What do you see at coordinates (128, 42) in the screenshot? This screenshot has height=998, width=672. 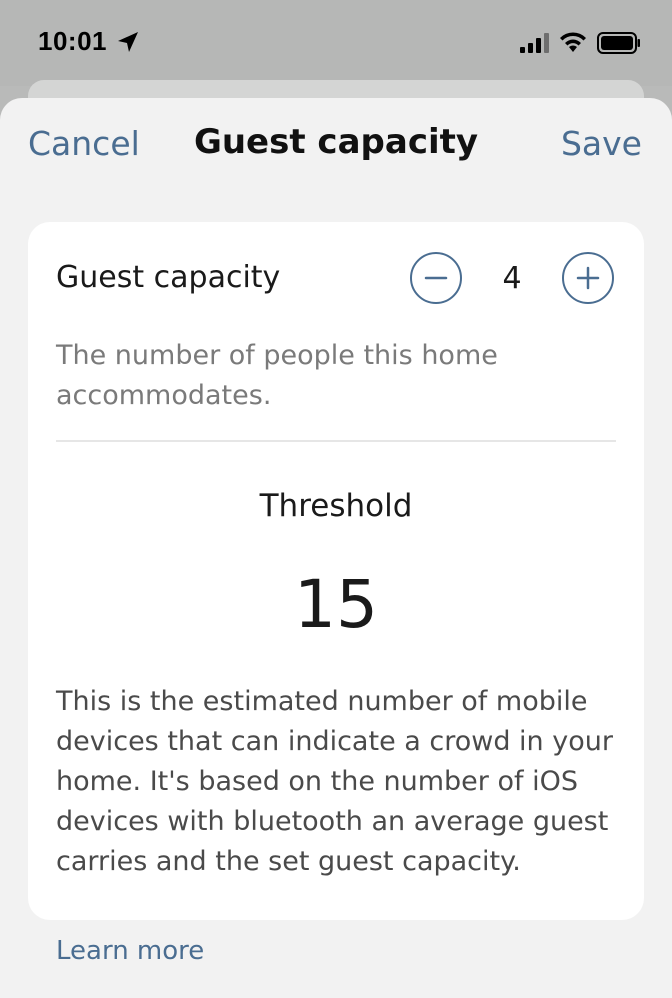 I see `location-arrow-icon` at bounding box center [128, 42].